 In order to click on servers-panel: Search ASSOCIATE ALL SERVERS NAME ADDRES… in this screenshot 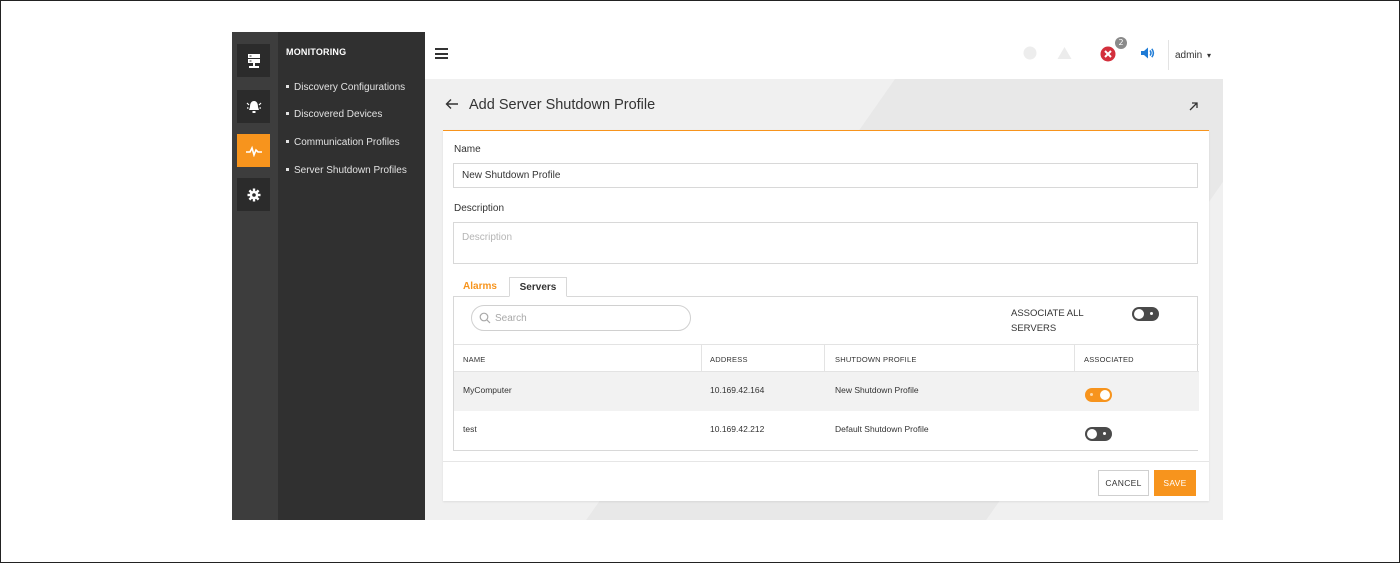, I will do `click(826, 373)`.